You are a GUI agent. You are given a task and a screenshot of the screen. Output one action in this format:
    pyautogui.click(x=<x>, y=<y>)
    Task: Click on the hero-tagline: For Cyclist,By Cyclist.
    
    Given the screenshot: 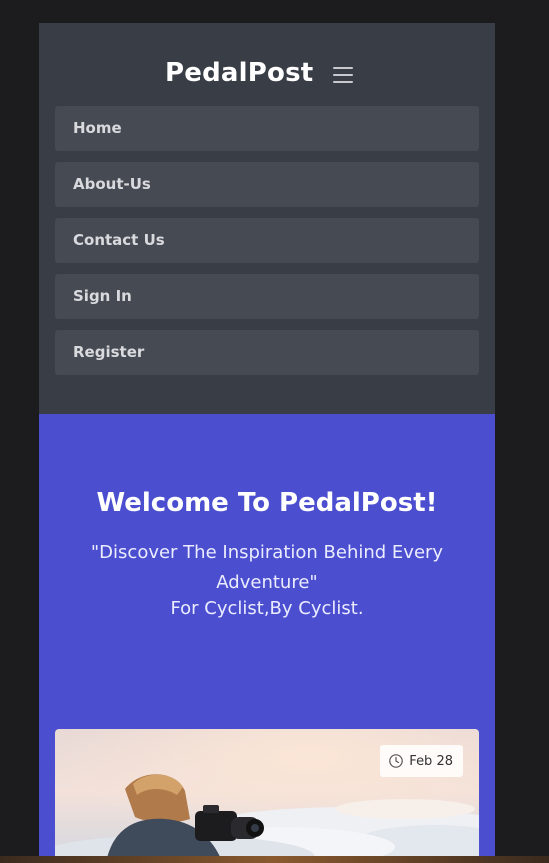 What is the action you would take?
    pyautogui.click(x=267, y=608)
    